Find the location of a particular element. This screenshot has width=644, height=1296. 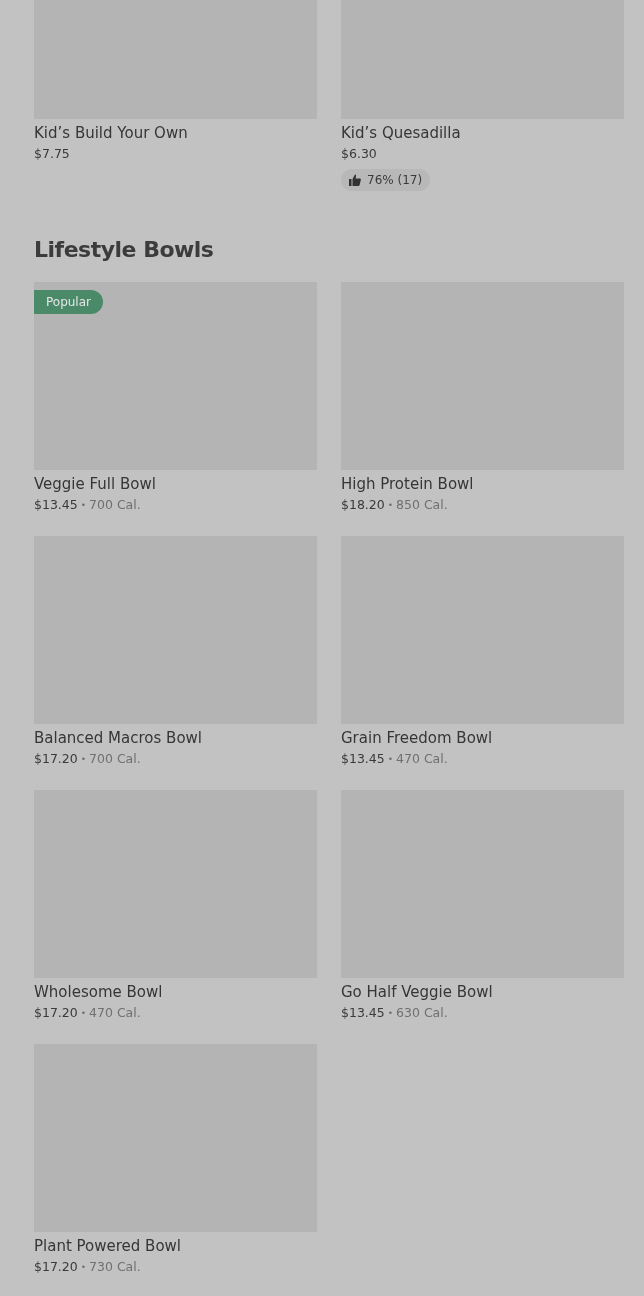

item-price: $6.30 is located at coordinates (359, 154).